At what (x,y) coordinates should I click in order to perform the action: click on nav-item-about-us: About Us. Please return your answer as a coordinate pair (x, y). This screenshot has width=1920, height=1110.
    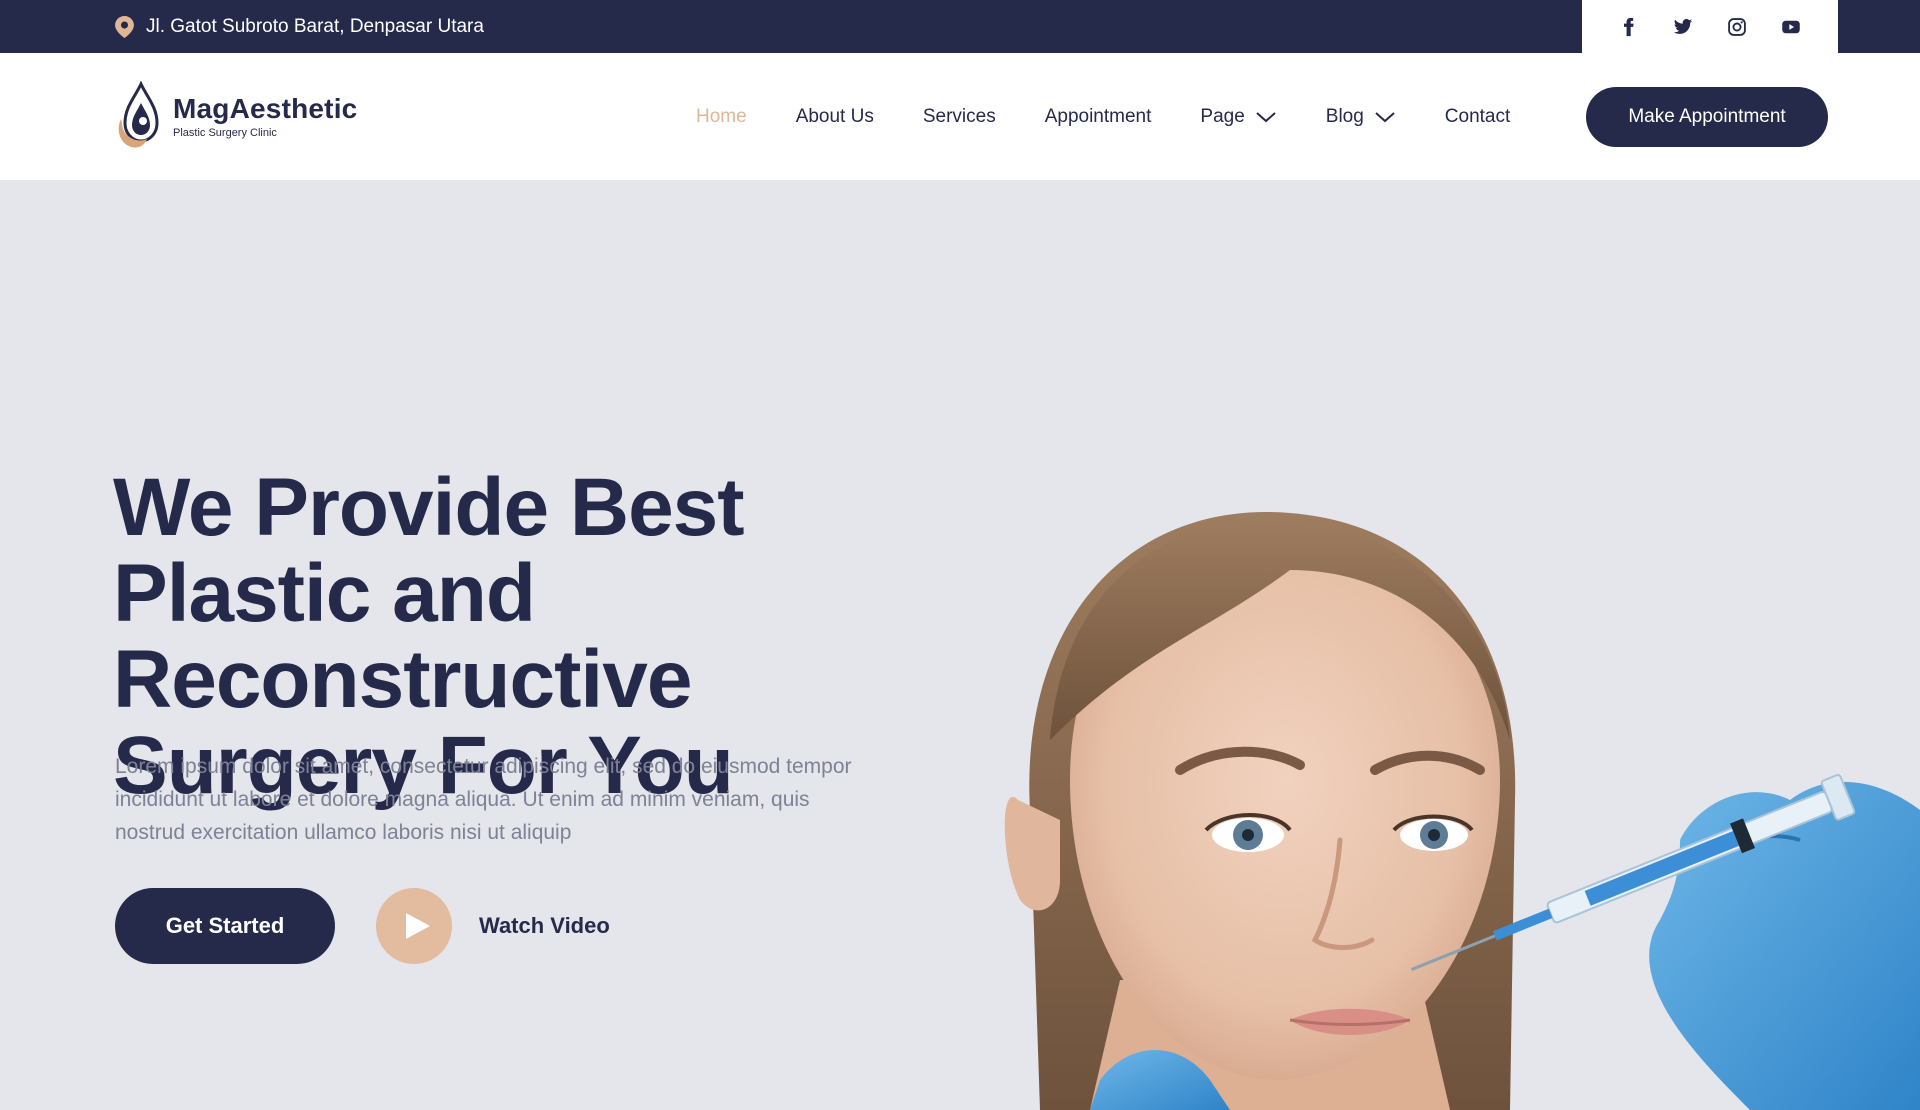
    Looking at the image, I should click on (835, 117).